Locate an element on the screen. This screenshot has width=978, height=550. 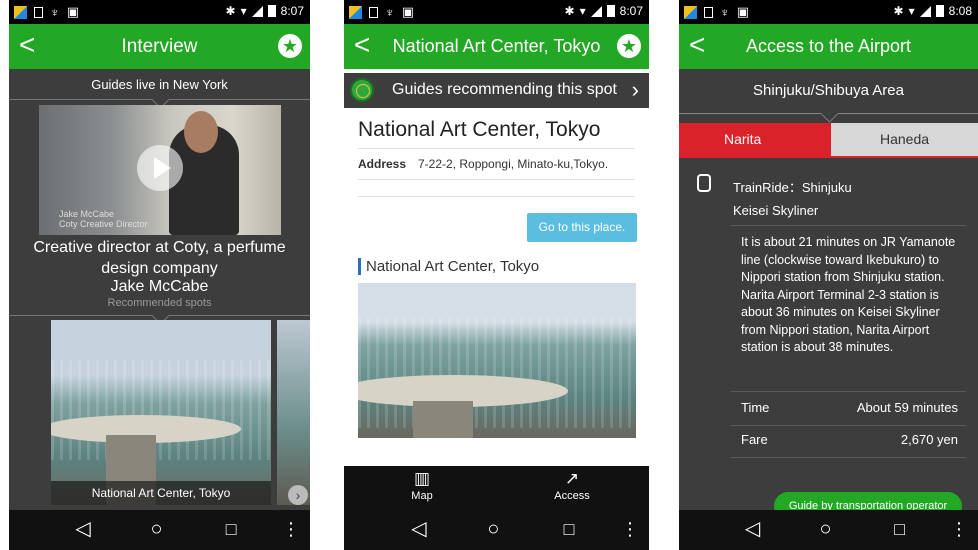
page-title: Interview is located at coordinates (159, 46).